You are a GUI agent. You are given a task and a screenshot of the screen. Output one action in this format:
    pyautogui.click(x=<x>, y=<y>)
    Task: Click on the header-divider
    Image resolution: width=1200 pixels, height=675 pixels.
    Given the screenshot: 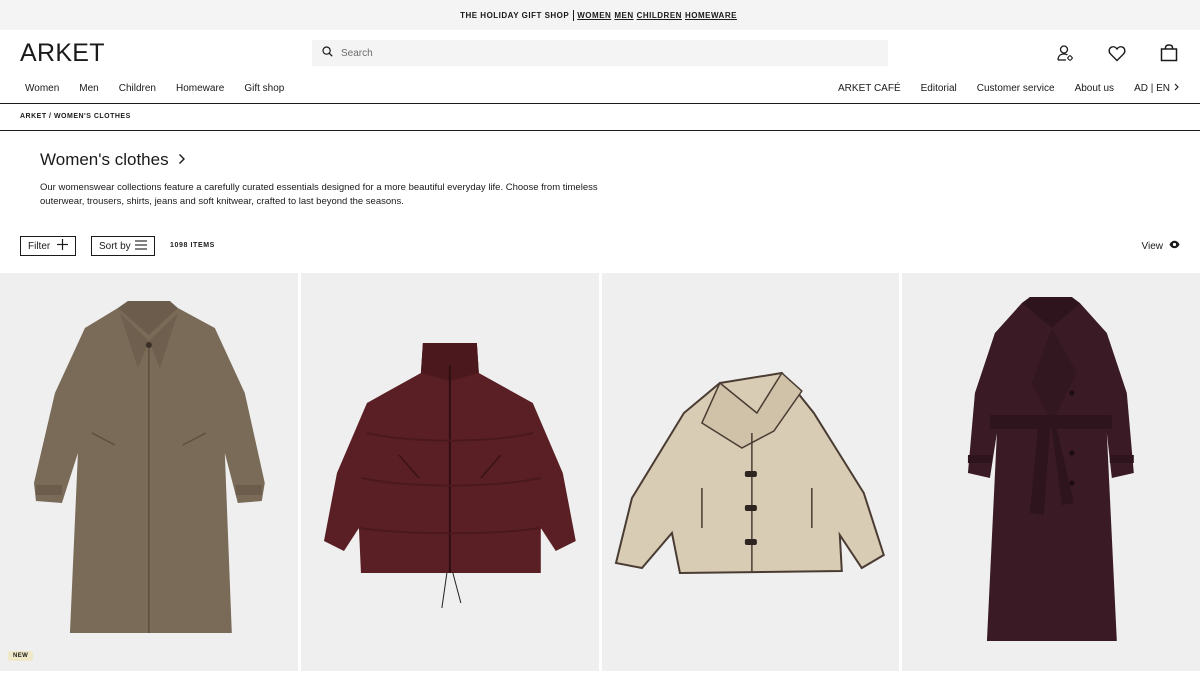 What is the action you would take?
    pyautogui.click(x=600, y=103)
    